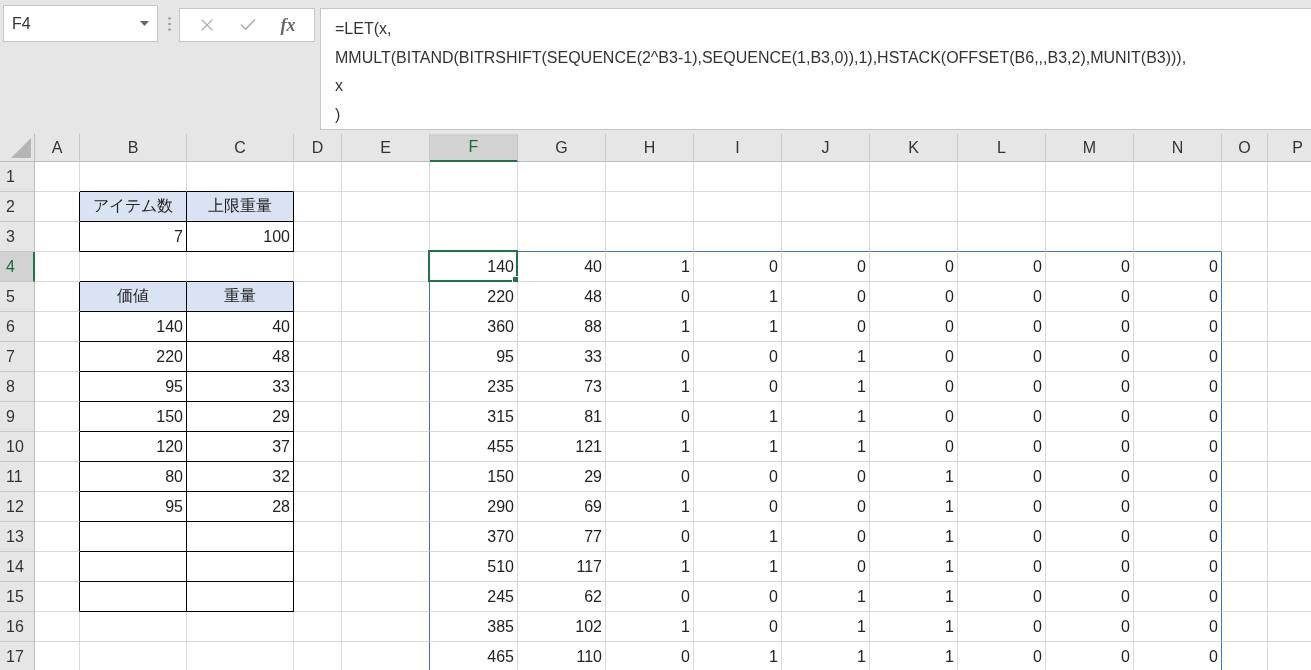  What do you see at coordinates (650, 148) in the screenshot?
I see `column-header: H` at bounding box center [650, 148].